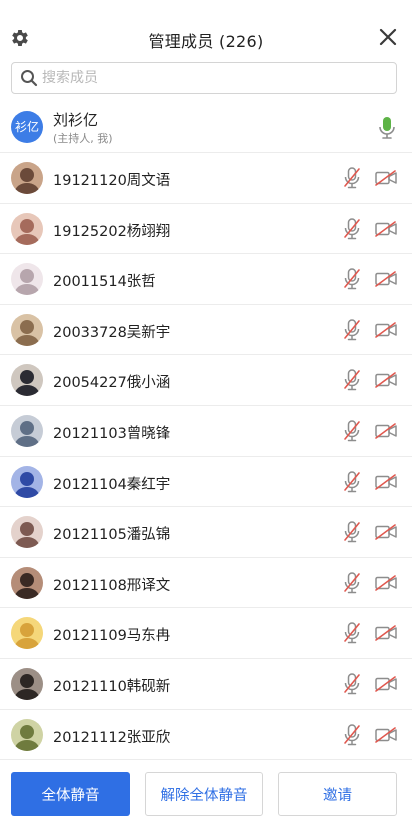  What do you see at coordinates (206, 128) in the screenshot?
I see `host-row: 衫亿 刘衫亿 (主持人, 我)` at bounding box center [206, 128].